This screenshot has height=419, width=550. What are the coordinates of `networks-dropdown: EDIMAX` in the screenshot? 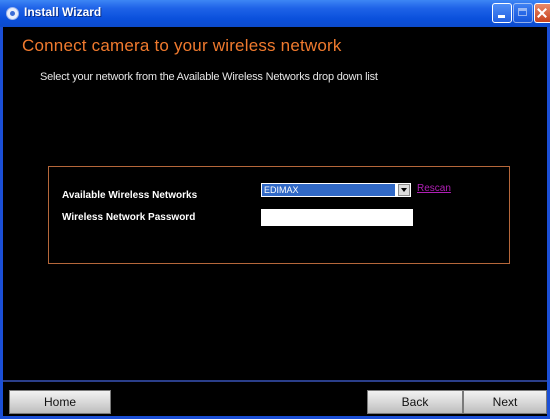 It's located at (336, 190).